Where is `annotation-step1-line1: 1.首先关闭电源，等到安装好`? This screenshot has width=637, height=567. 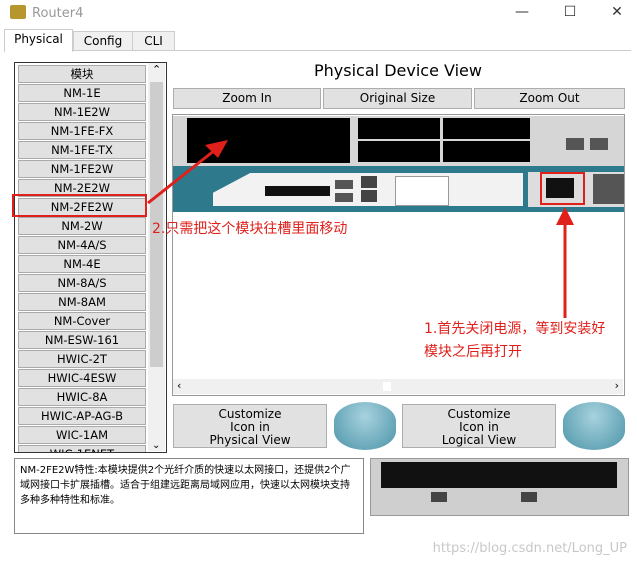 annotation-step1-line1: 1.首先关闭电源，等到安装好 is located at coordinates (515, 329).